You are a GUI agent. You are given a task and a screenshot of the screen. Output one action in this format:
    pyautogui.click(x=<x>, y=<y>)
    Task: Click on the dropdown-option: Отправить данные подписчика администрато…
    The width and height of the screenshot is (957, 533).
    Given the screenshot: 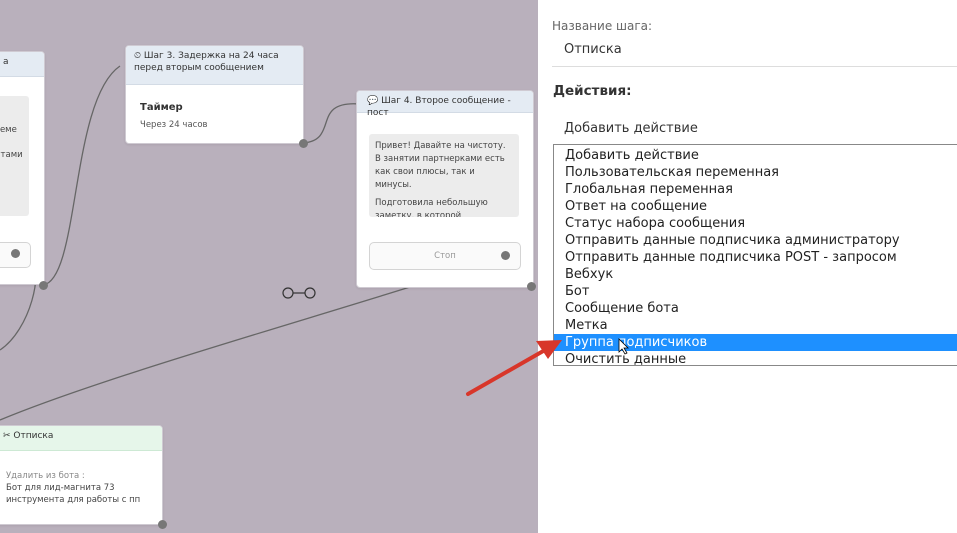 What is the action you would take?
    pyautogui.click(x=755, y=240)
    